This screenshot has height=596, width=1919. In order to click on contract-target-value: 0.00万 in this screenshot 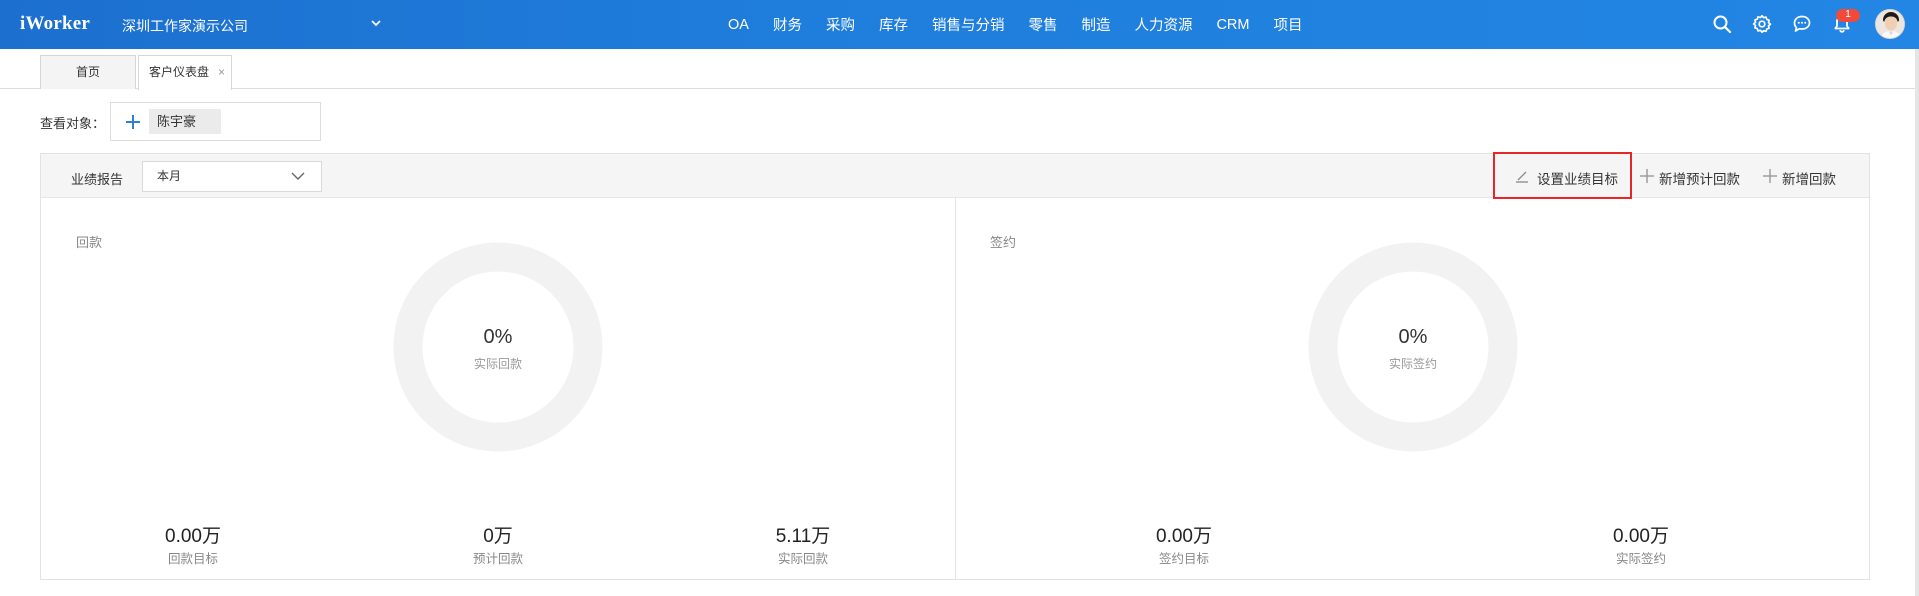, I will do `click(1184, 536)`.